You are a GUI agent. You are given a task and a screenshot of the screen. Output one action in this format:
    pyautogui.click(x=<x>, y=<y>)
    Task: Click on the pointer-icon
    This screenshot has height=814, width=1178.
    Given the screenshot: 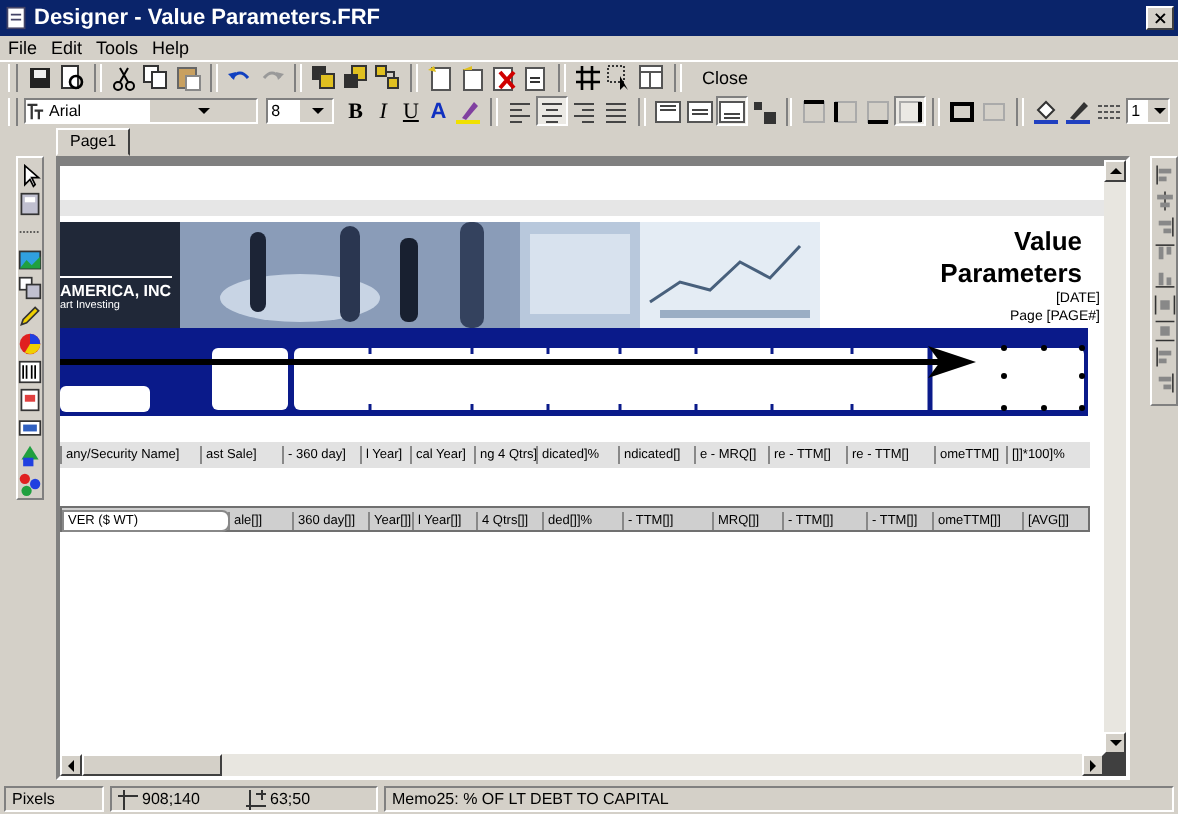 What is the action you would take?
    pyautogui.click(x=30, y=175)
    